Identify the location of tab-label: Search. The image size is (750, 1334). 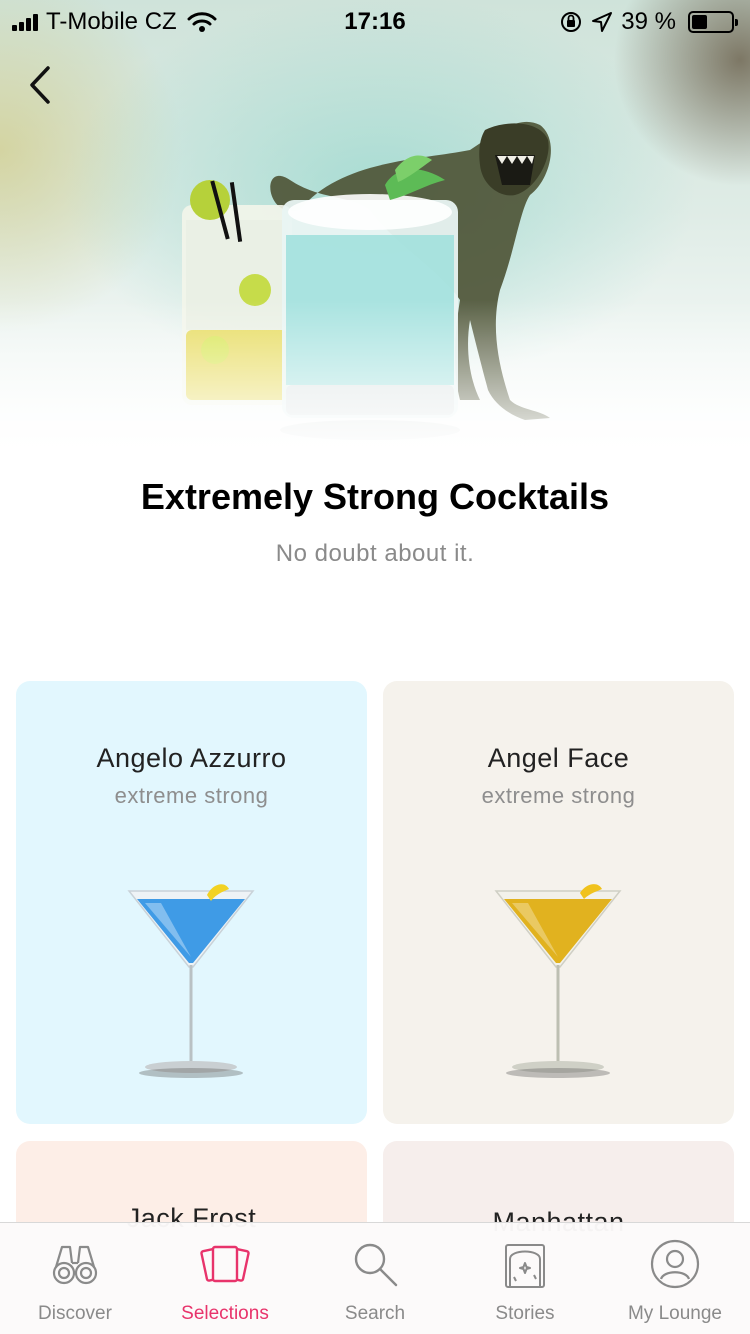
(375, 1313).